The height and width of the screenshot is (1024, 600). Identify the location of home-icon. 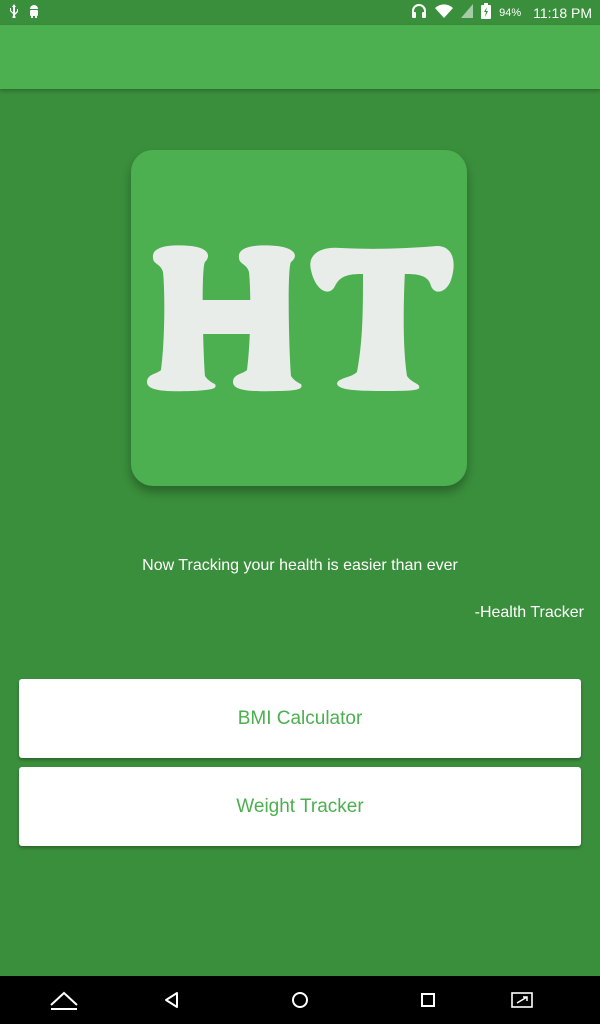
(300, 1000).